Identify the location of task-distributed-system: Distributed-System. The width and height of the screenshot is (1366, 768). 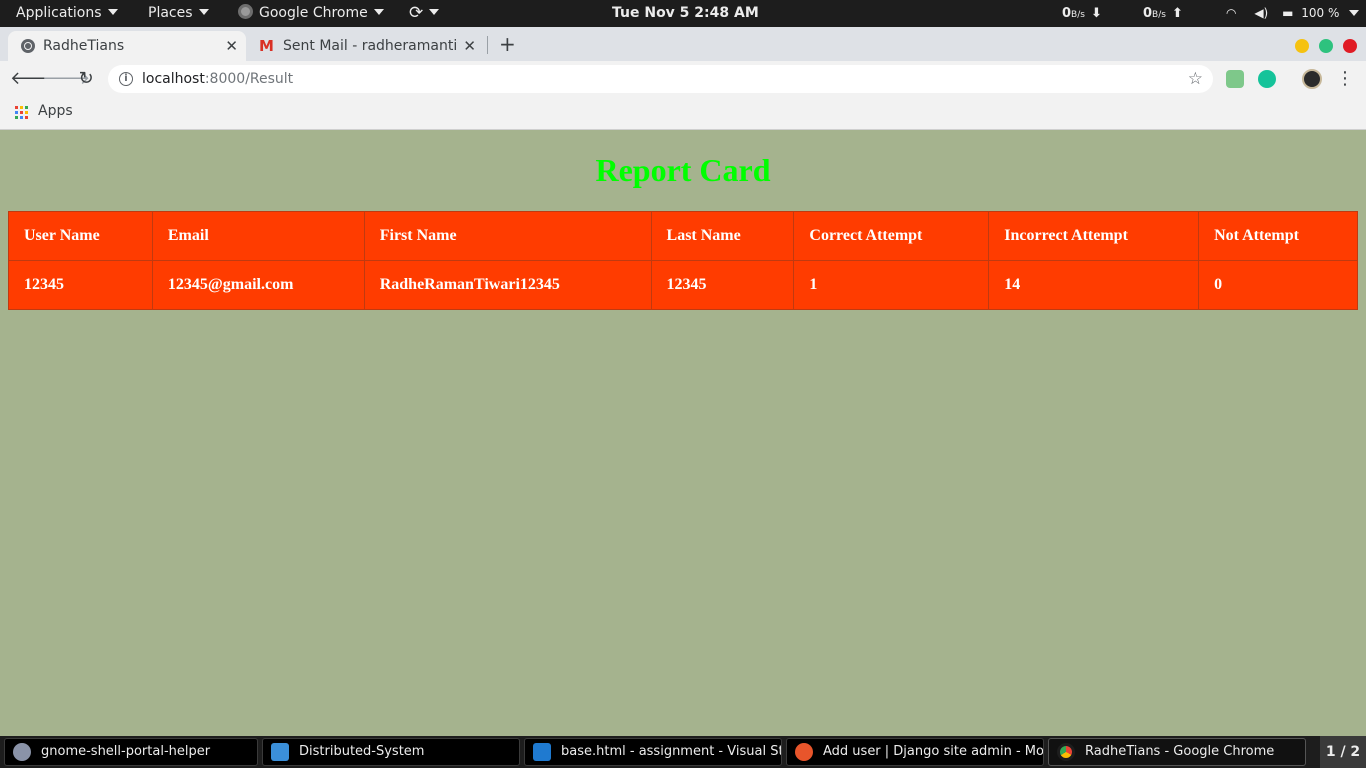
(391, 752).